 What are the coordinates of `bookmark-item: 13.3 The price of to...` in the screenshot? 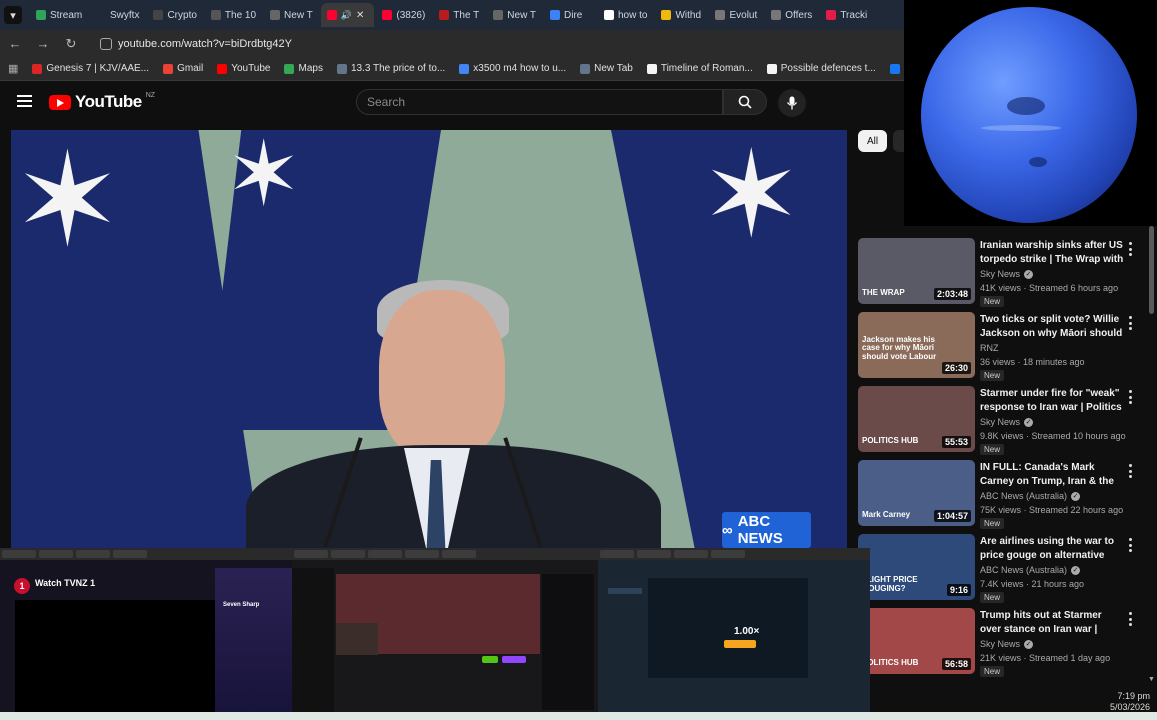 It's located at (390, 68).